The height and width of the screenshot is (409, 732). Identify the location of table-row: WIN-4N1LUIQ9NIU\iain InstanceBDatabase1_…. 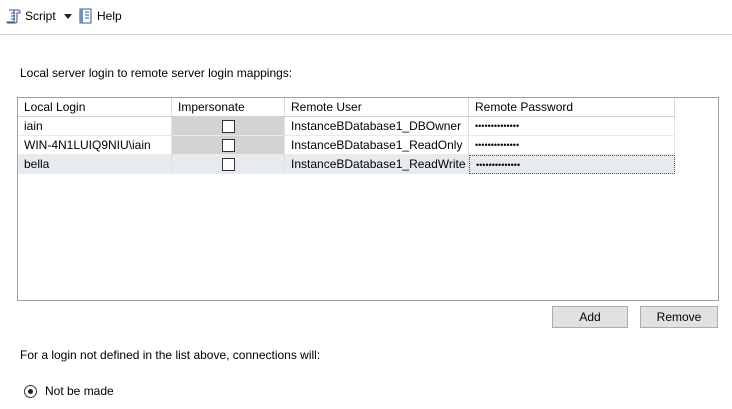
(346, 145).